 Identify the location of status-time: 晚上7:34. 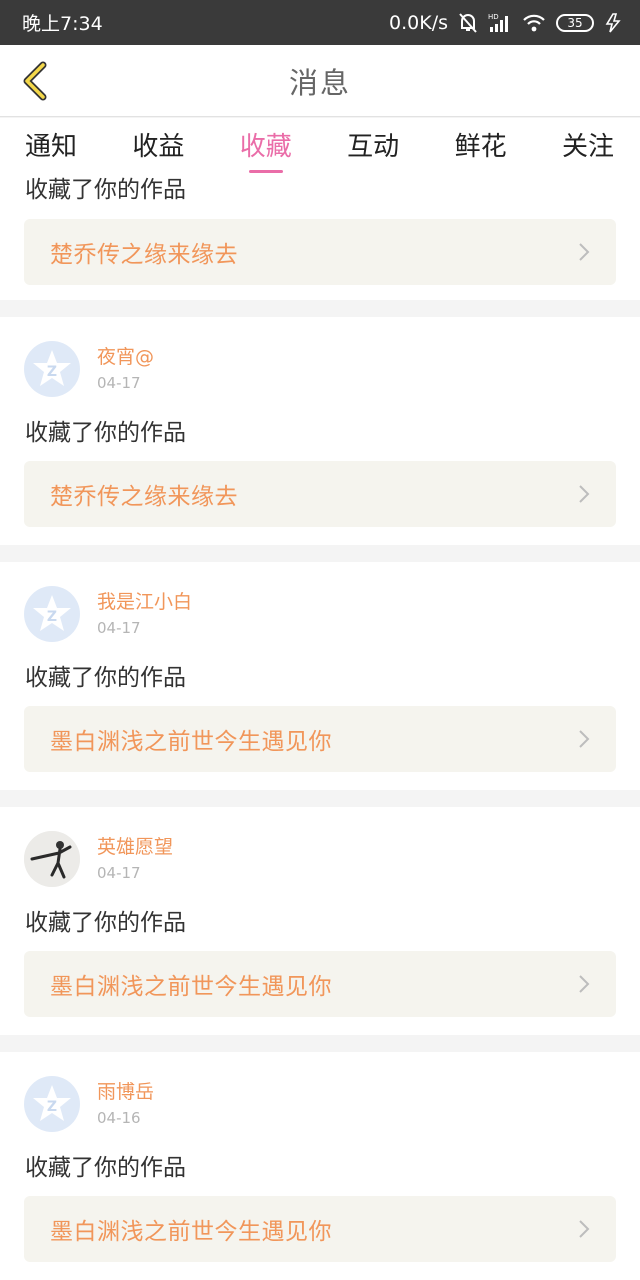
(62, 24).